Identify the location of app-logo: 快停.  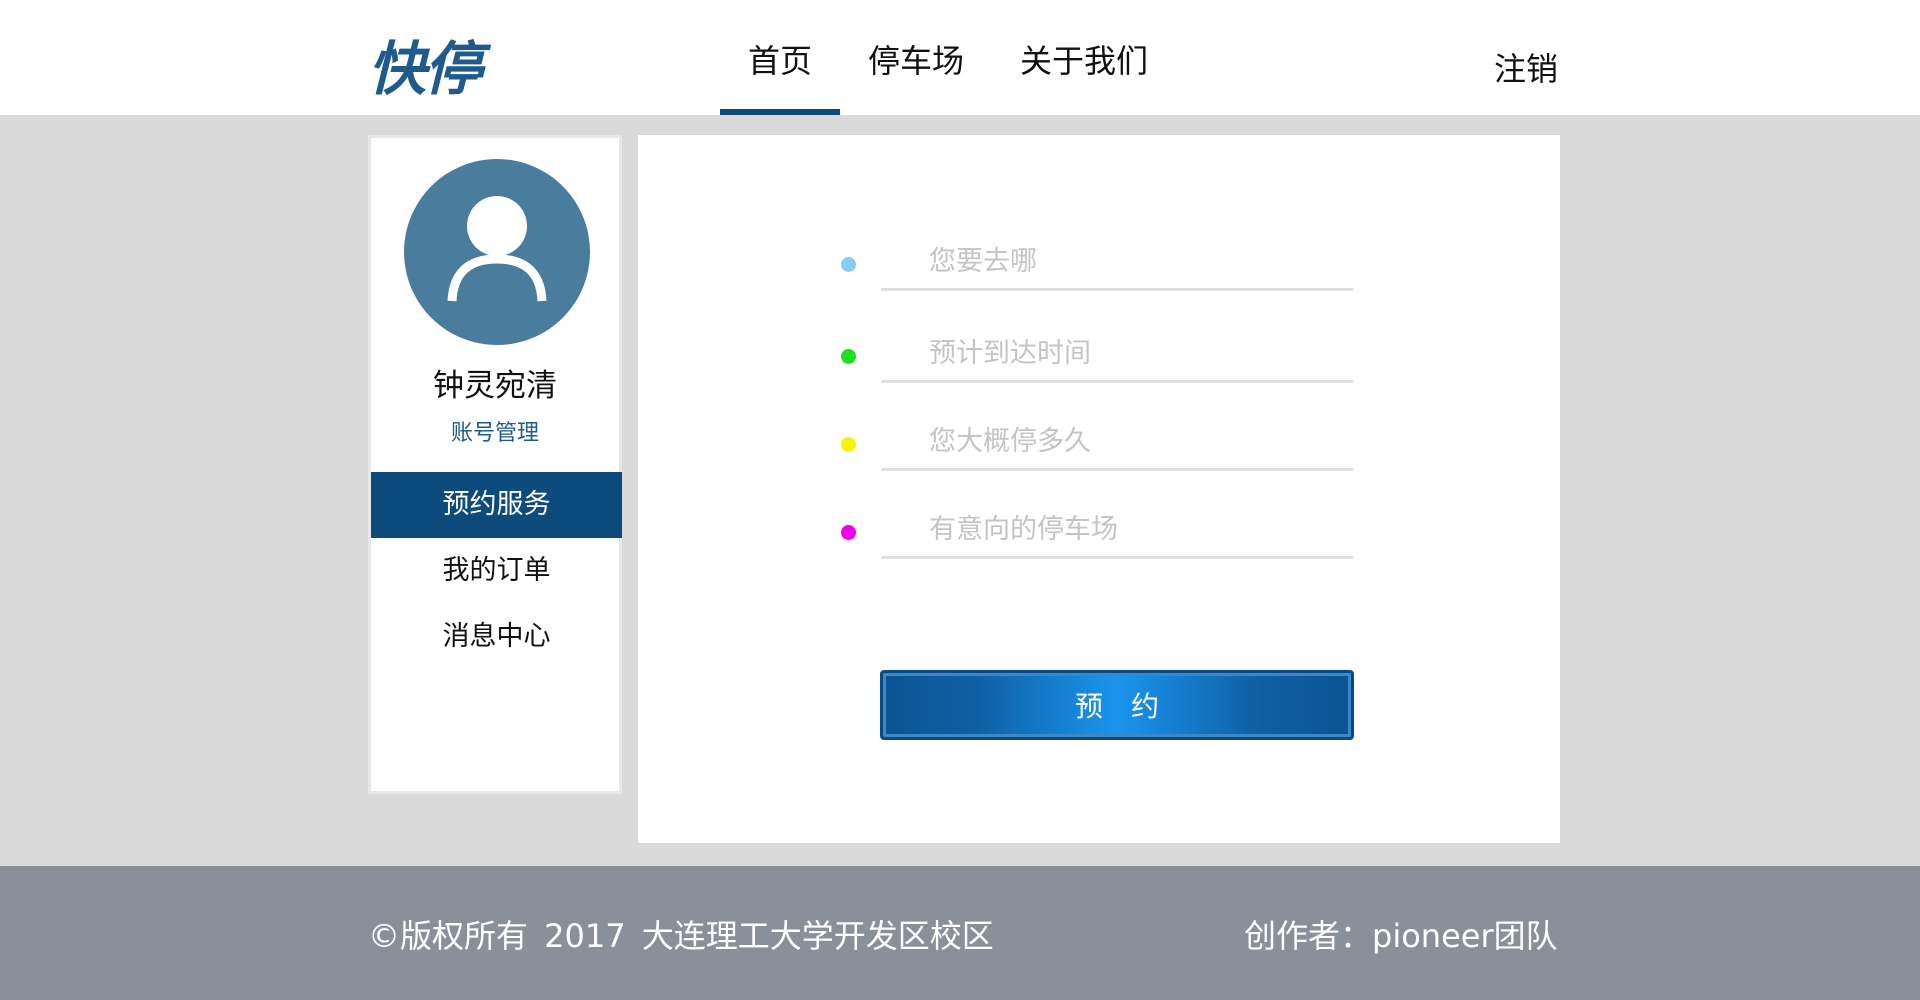
(425, 64).